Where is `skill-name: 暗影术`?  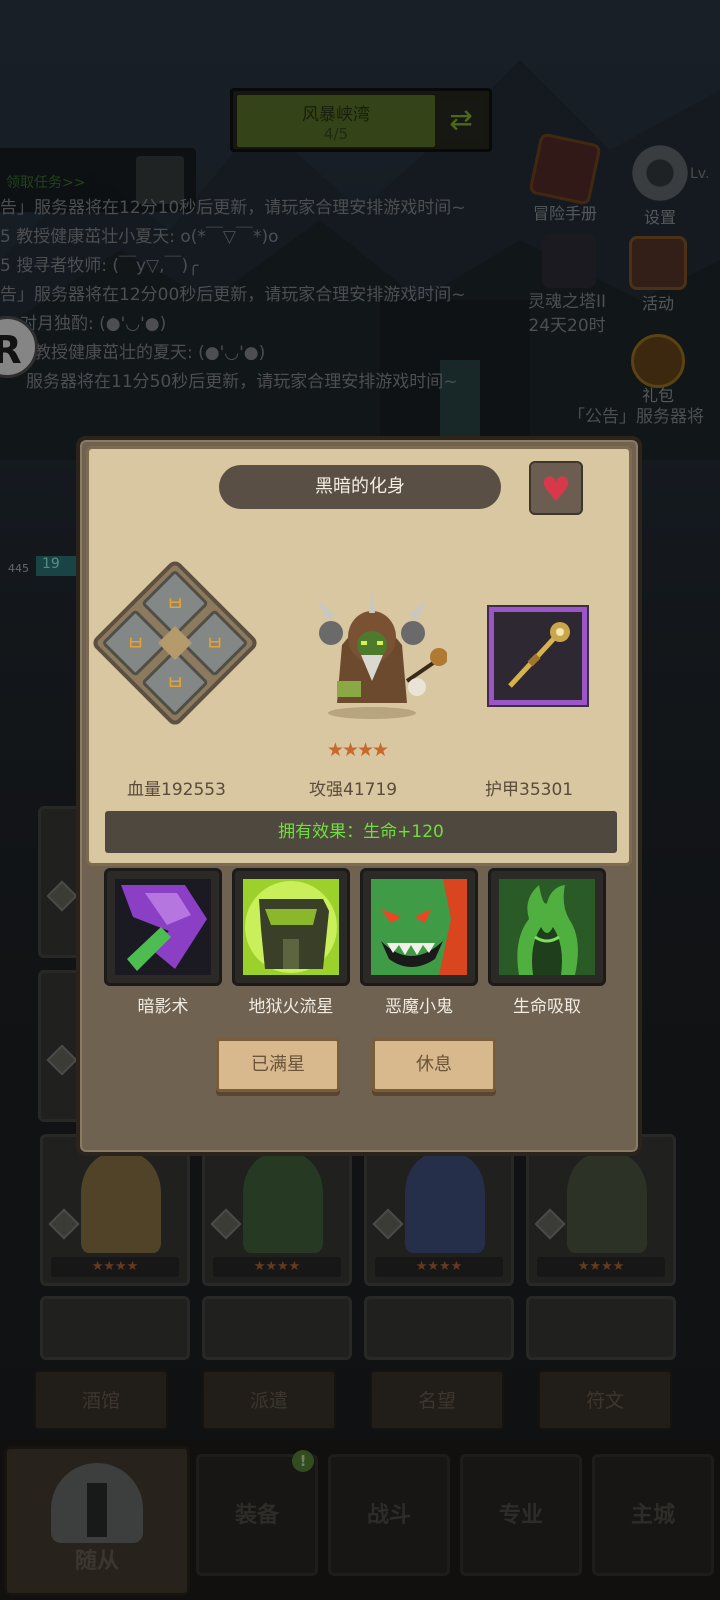
skill-name: 暗影术 is located at coordinates (163, 1007).